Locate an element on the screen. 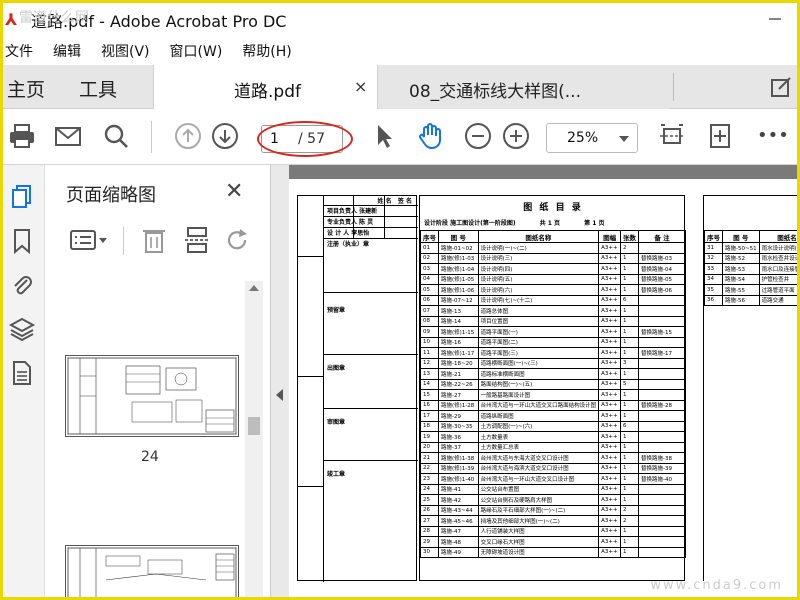 The width and height of the screenshot is (800, 600). table-row: 19 路施-36 土方数量表 A3++ 1 is located at coordinates (553, 437).